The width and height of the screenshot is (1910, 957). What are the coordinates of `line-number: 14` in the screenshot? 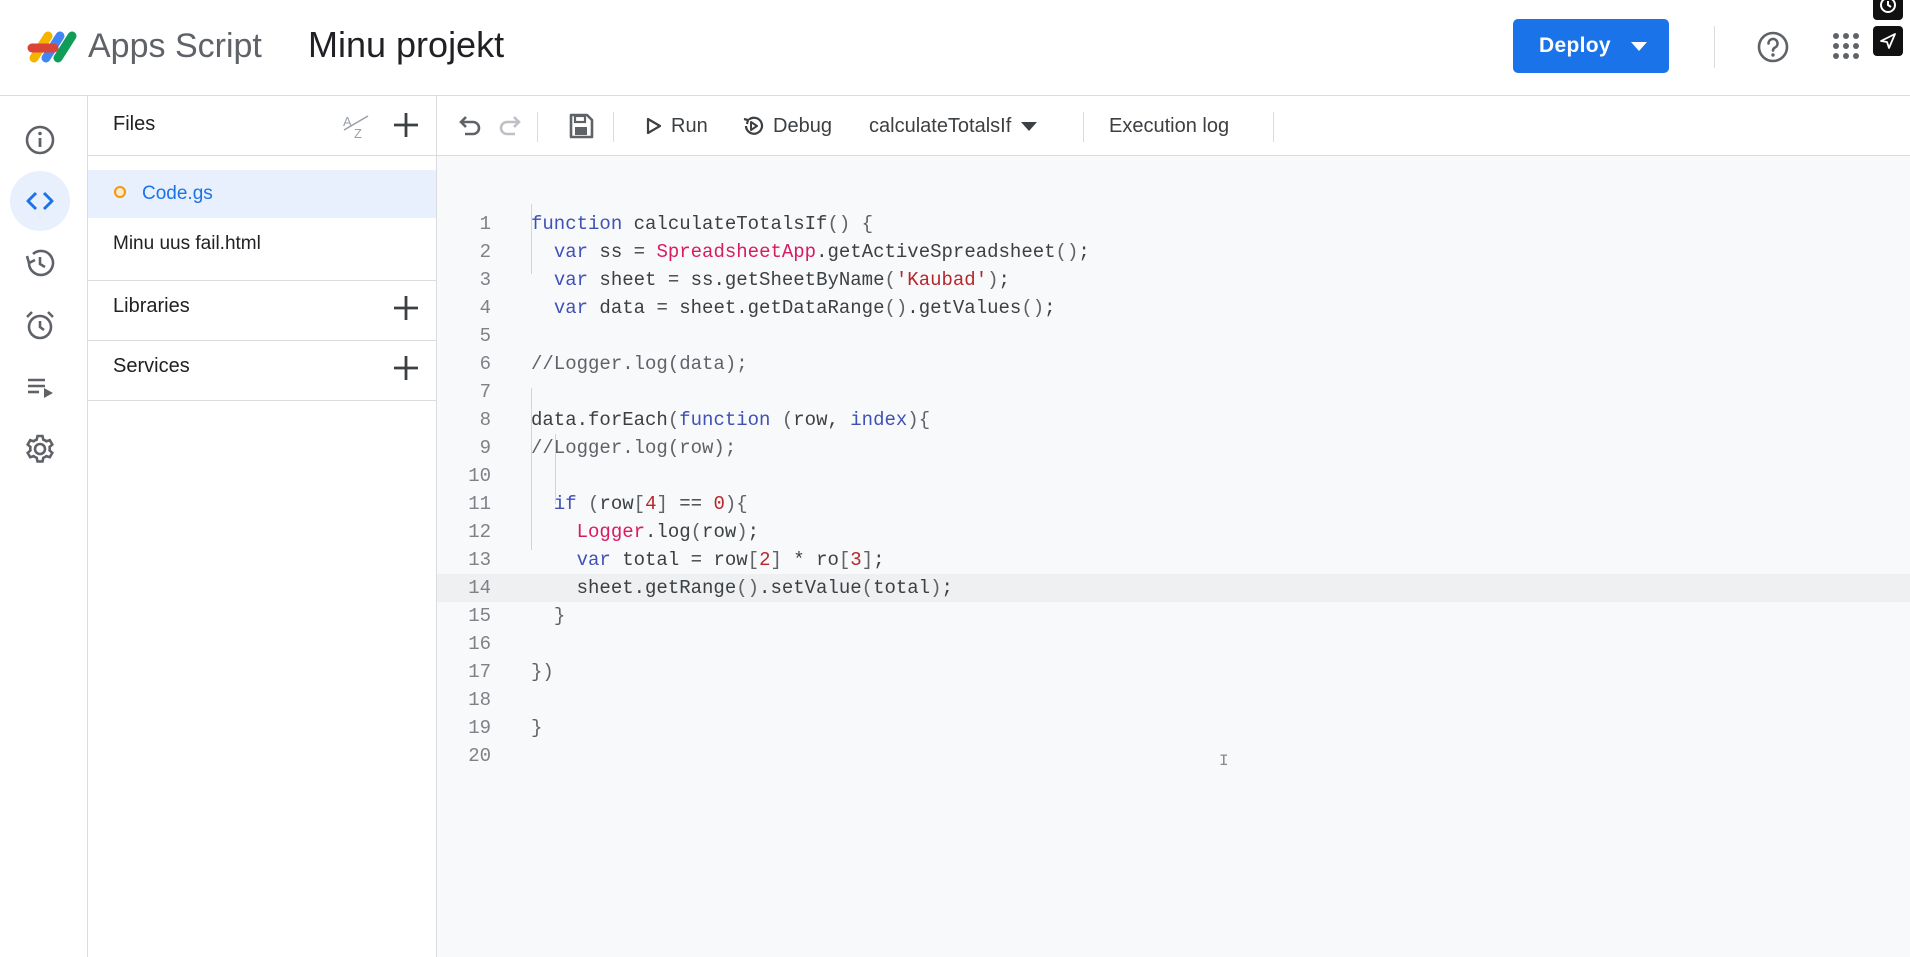 It's located at (479, 588).